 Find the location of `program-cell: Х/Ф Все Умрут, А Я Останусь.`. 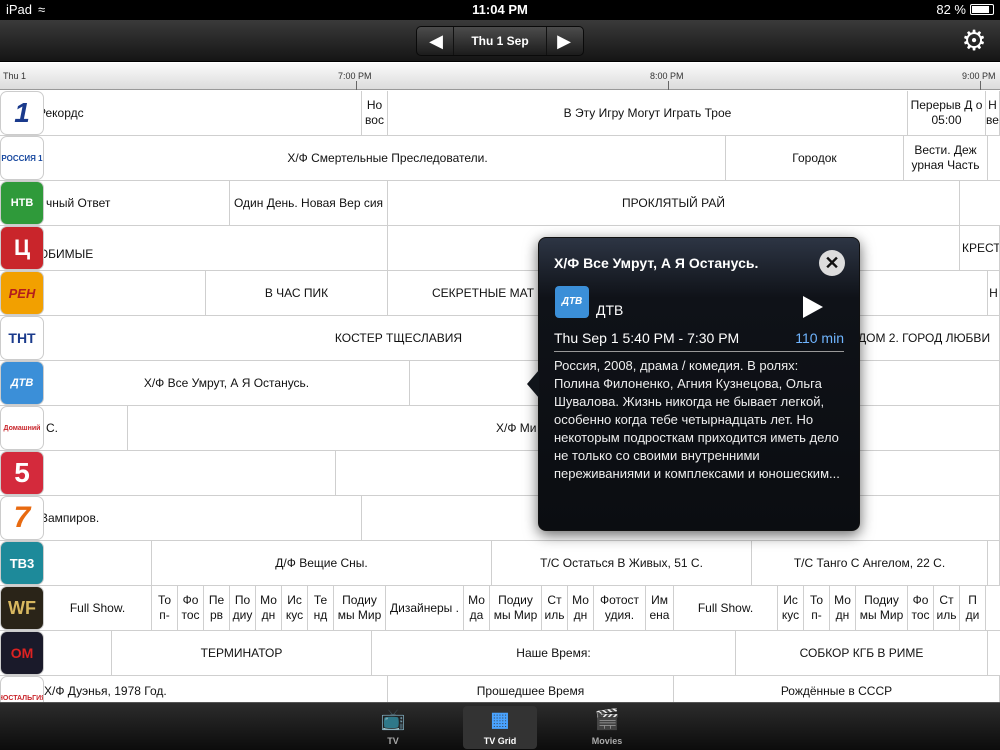

program-cell: Х/Ф Все Умрут, А Я Останусь. is located at coordinates (227, 383).